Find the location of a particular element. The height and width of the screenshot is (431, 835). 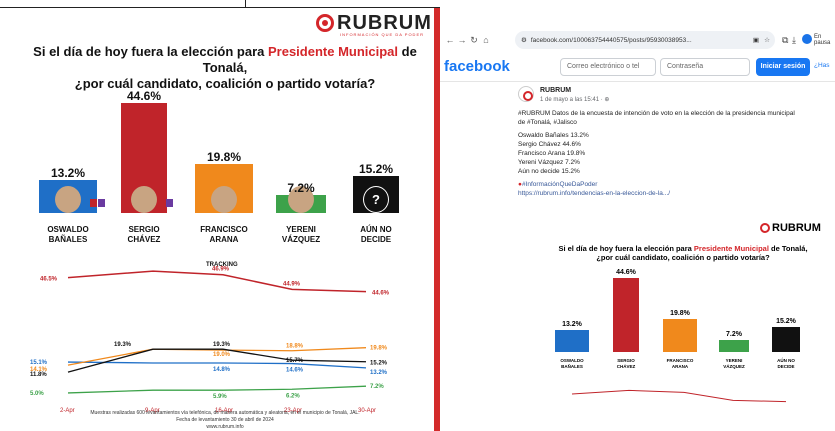

series-value-label: 14.8% is located at coordinates (222, 370).